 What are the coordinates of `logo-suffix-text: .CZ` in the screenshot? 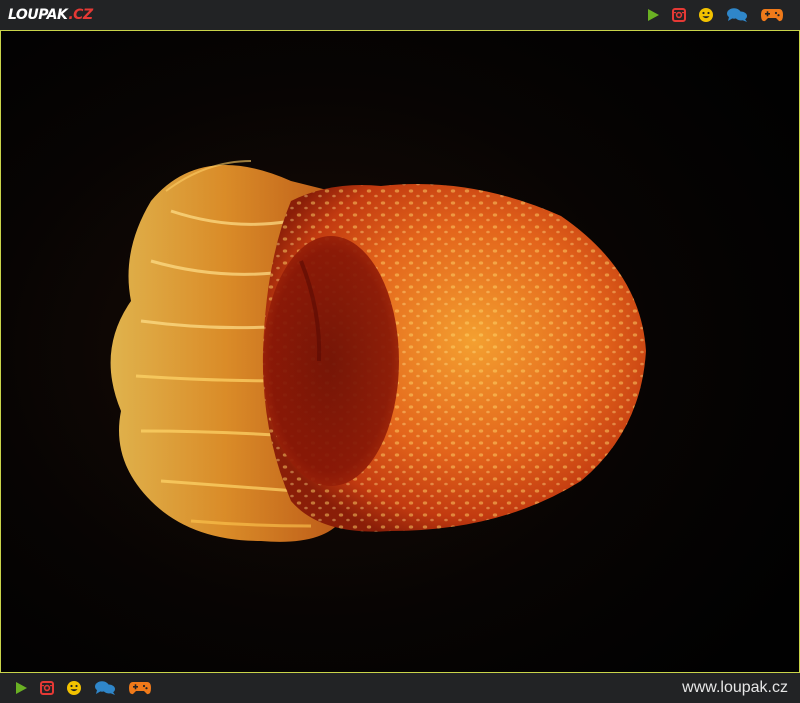 It's located at (80, 15).